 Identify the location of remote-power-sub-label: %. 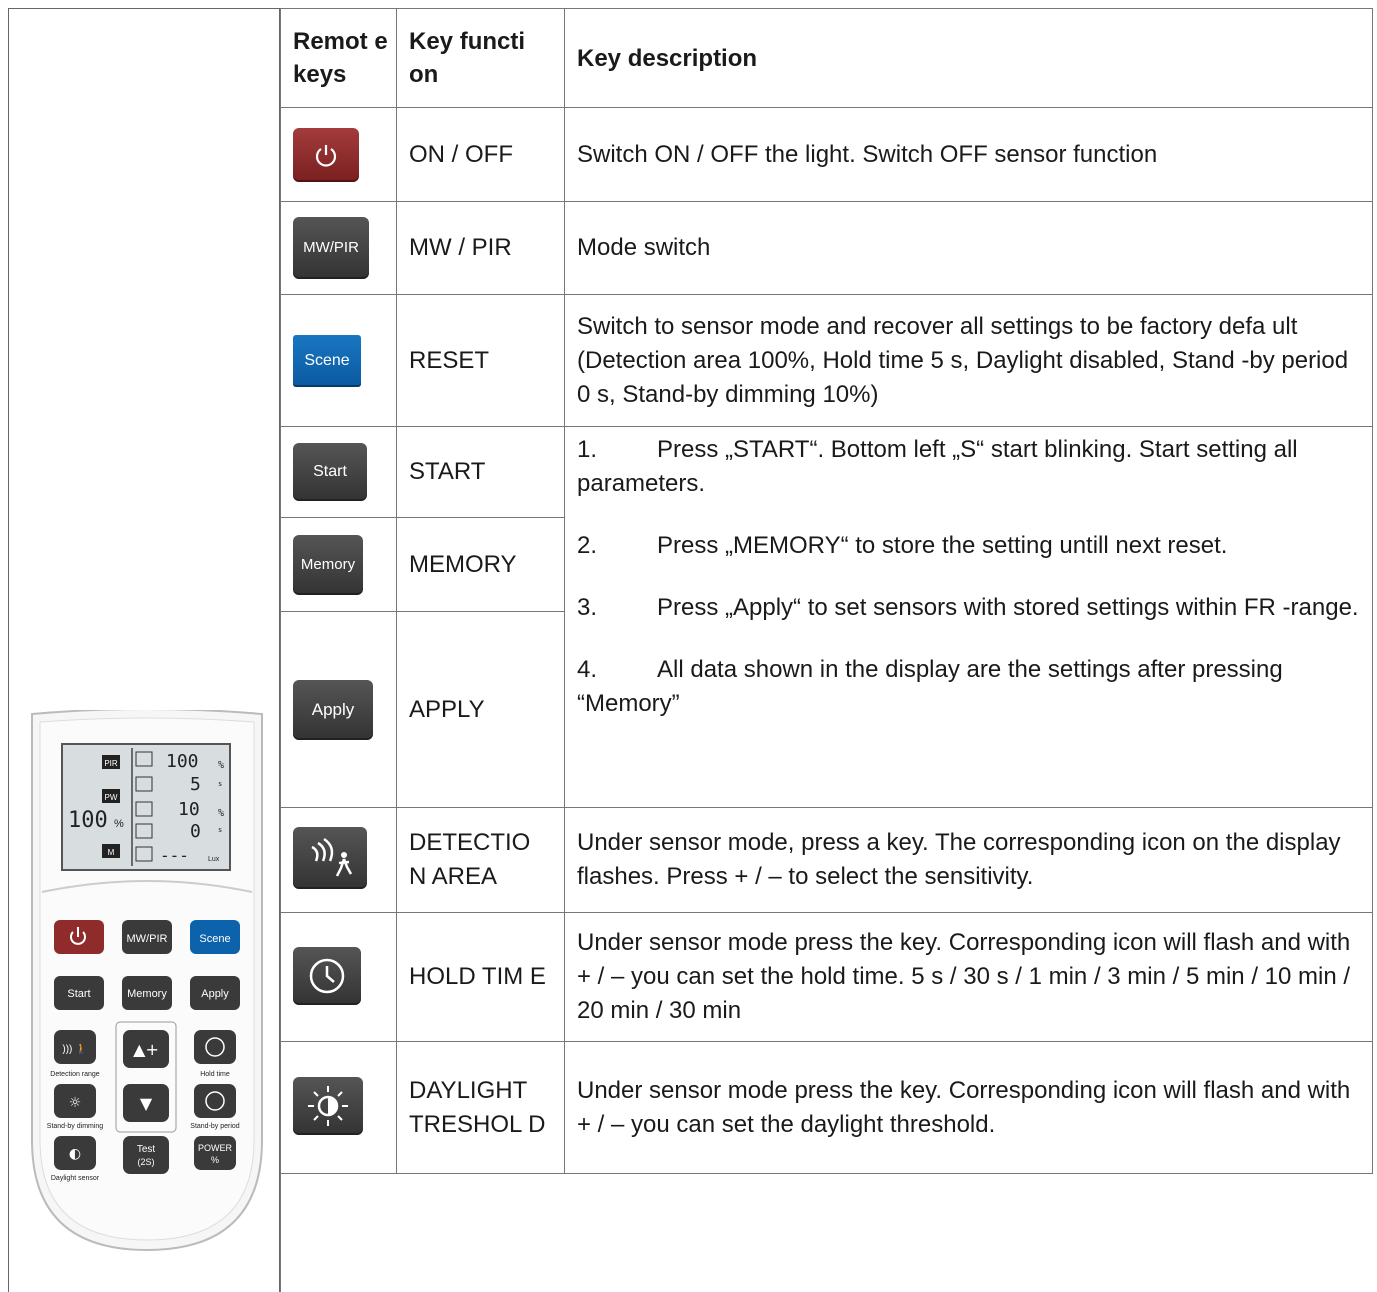
(215, 1160).